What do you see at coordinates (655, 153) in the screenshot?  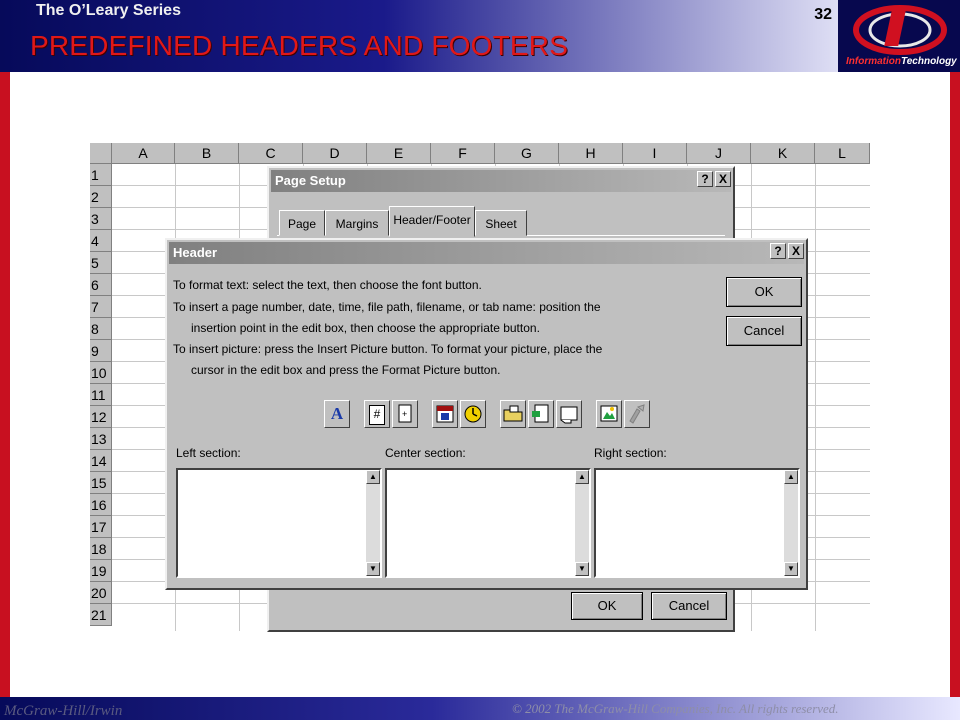 I see `column-header-i: I` at bounding box center [655, 153].